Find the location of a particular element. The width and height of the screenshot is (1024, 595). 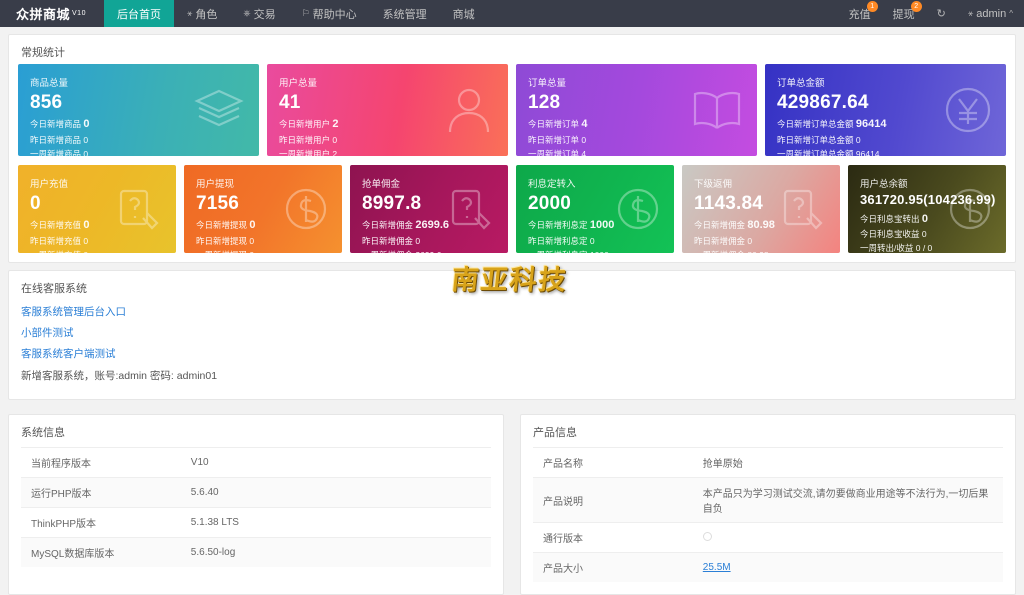

nav-items: 后台首页 ⚹ 角色 ⎈ 交易 ⚐ 帮助中心 系统管理 商城 is located at coordinates (295, 13).